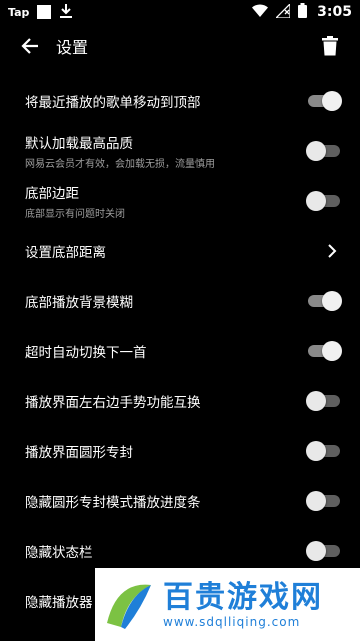  I want to click on arrow-left-icon, so click(29, 46).